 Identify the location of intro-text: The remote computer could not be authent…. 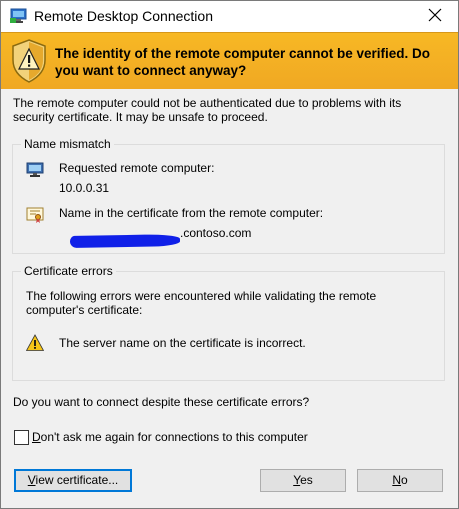
(207, 110).